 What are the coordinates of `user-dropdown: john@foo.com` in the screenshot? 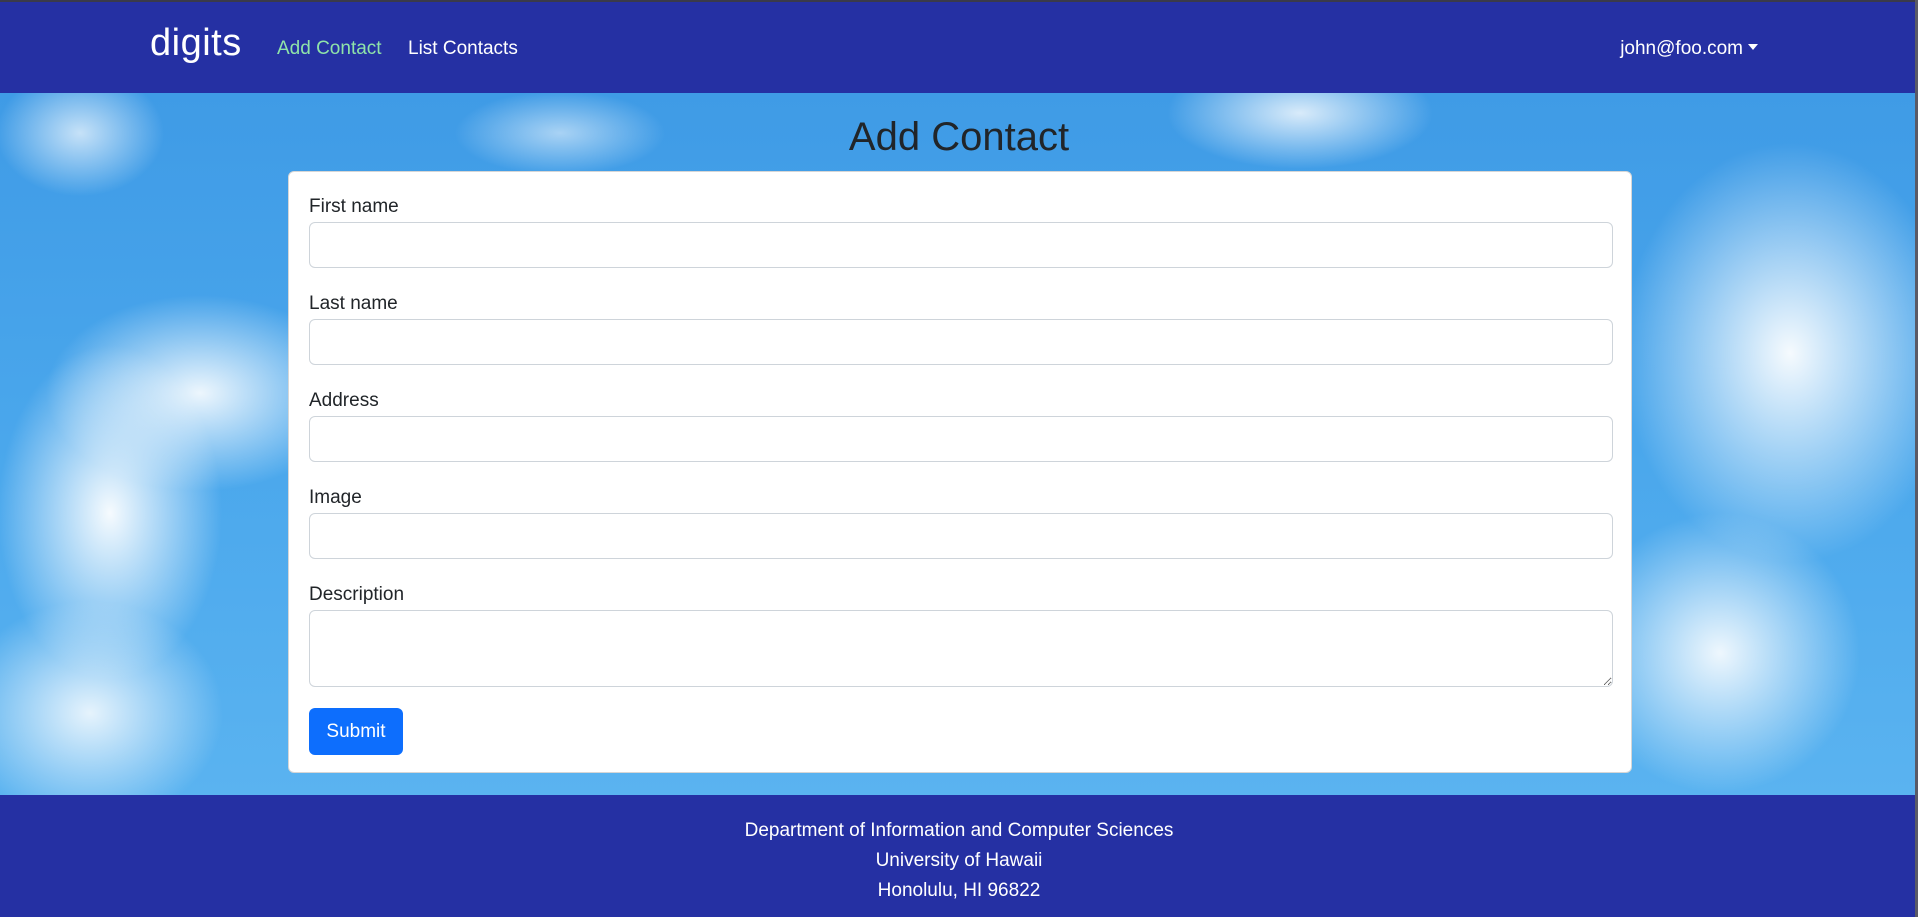 It's located at (1689, 49).